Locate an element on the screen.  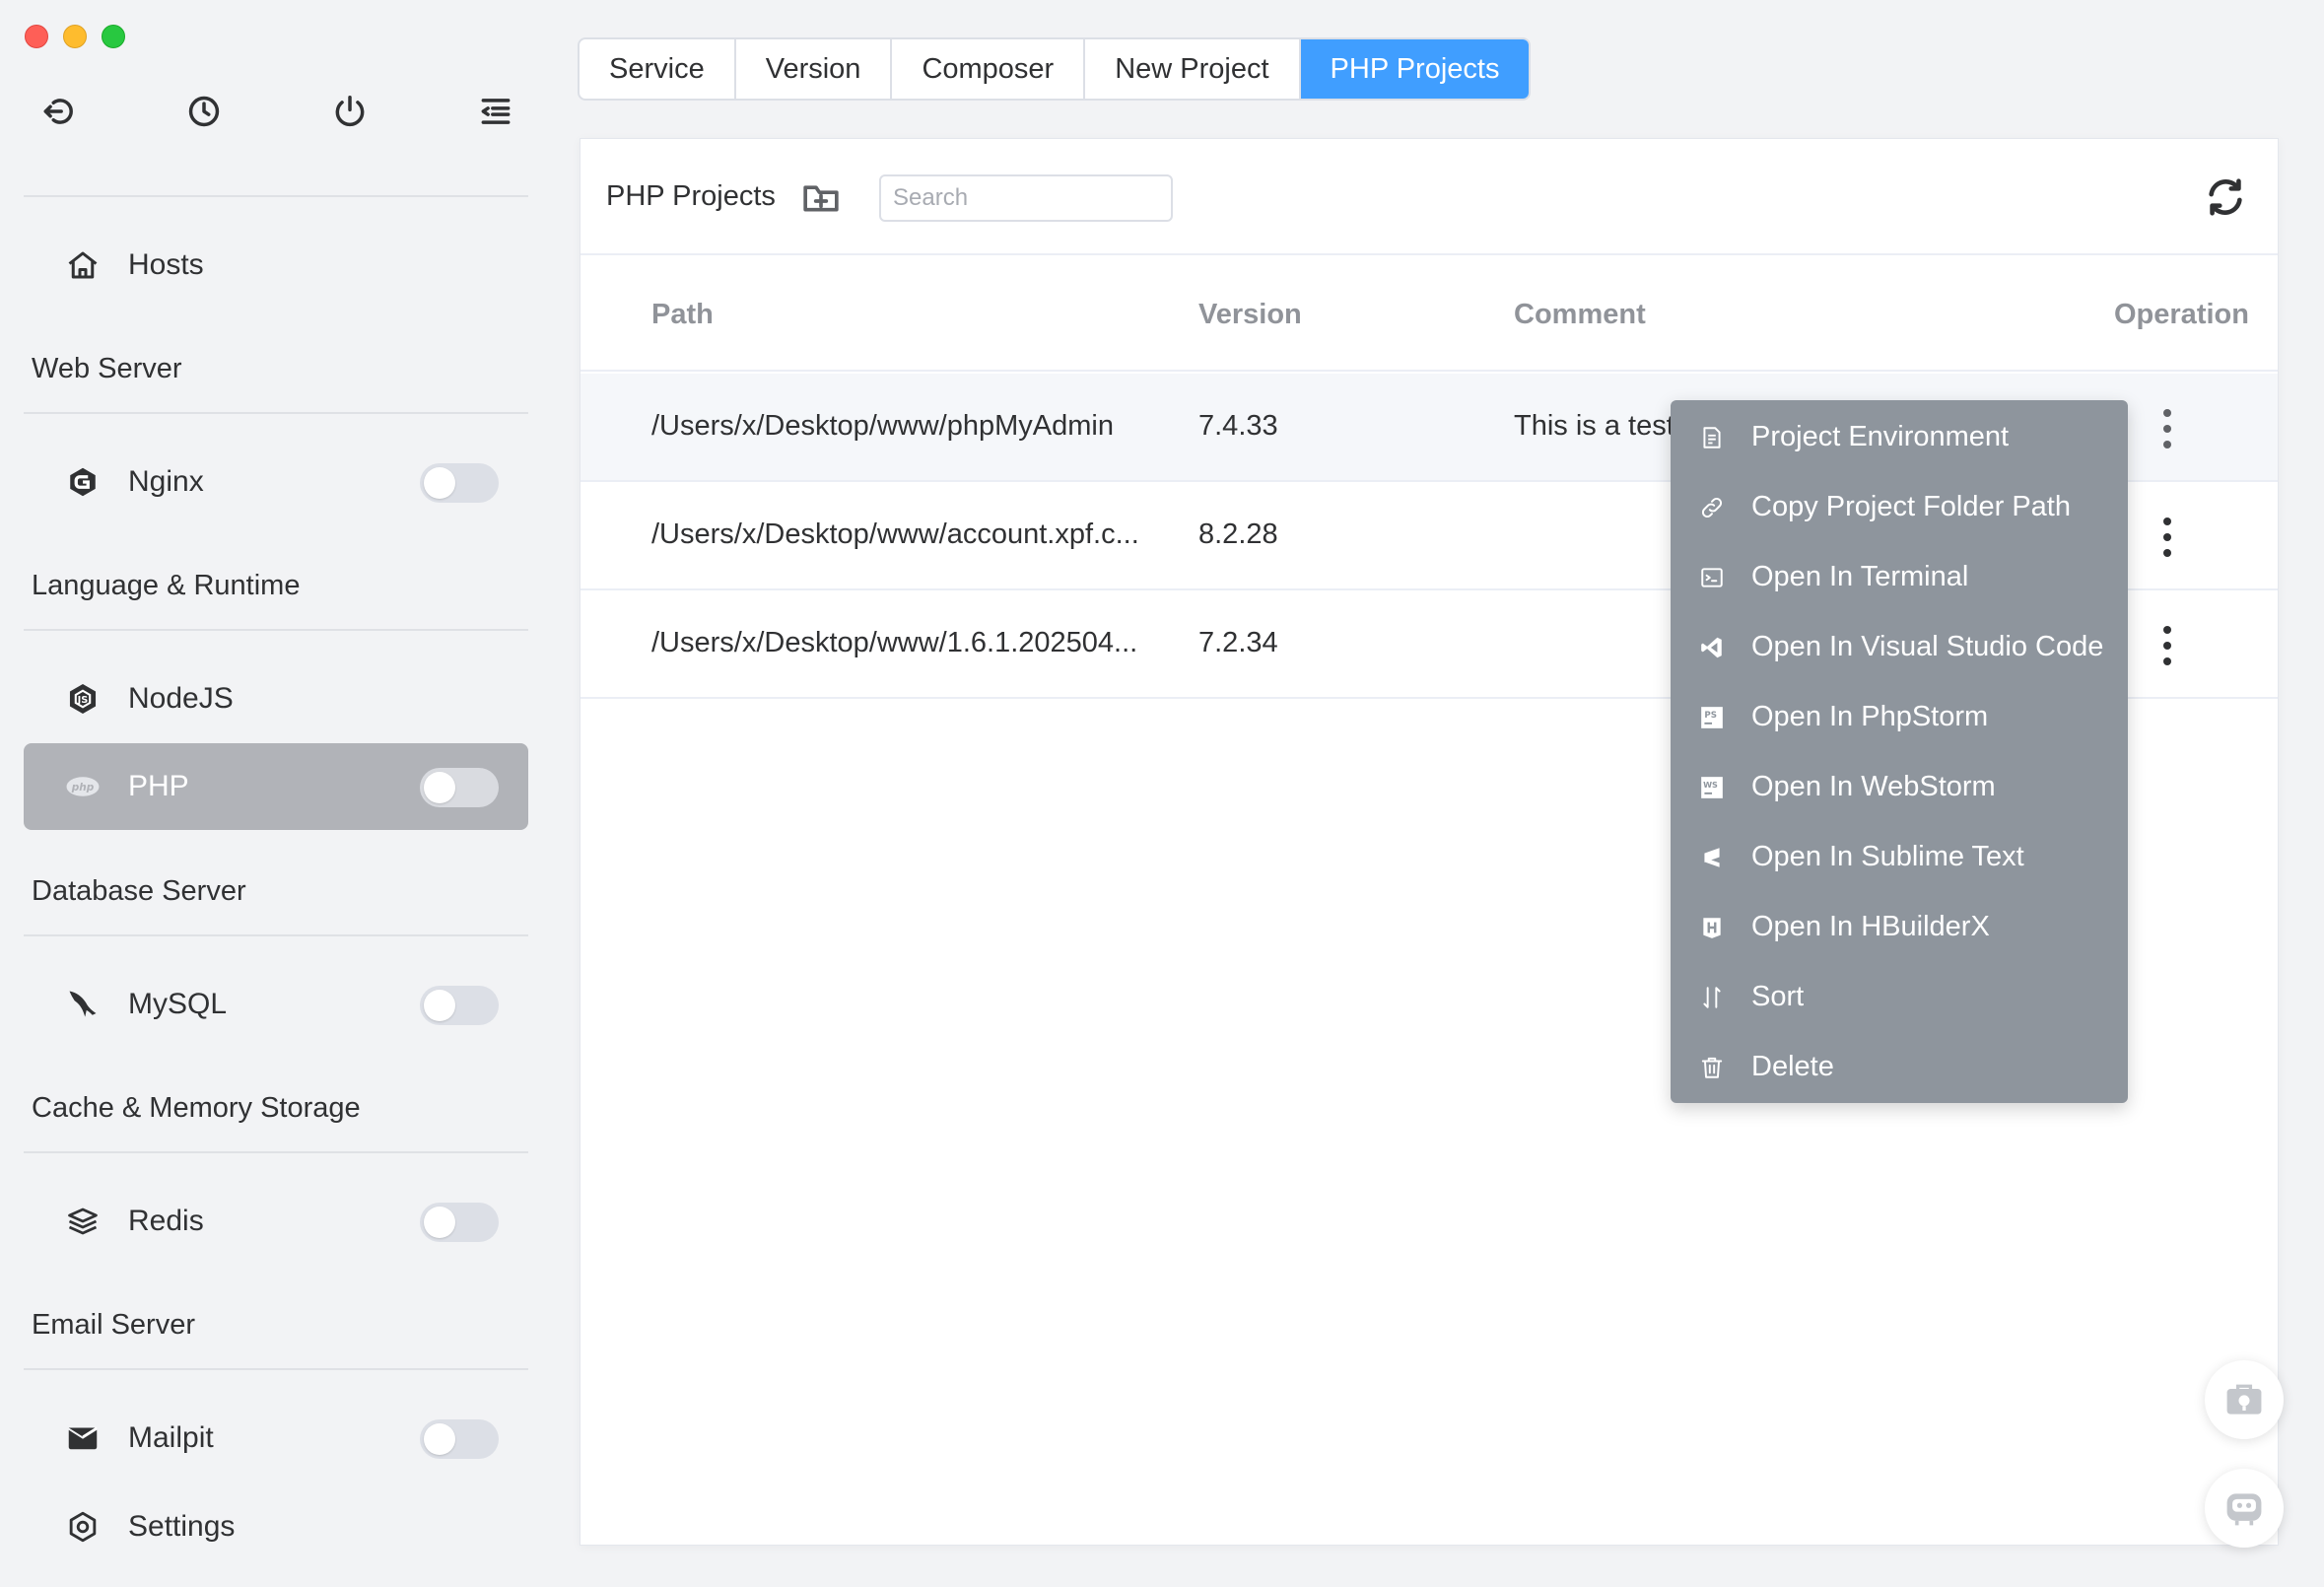
nginx-toggle is located at coordinates (460, 483).